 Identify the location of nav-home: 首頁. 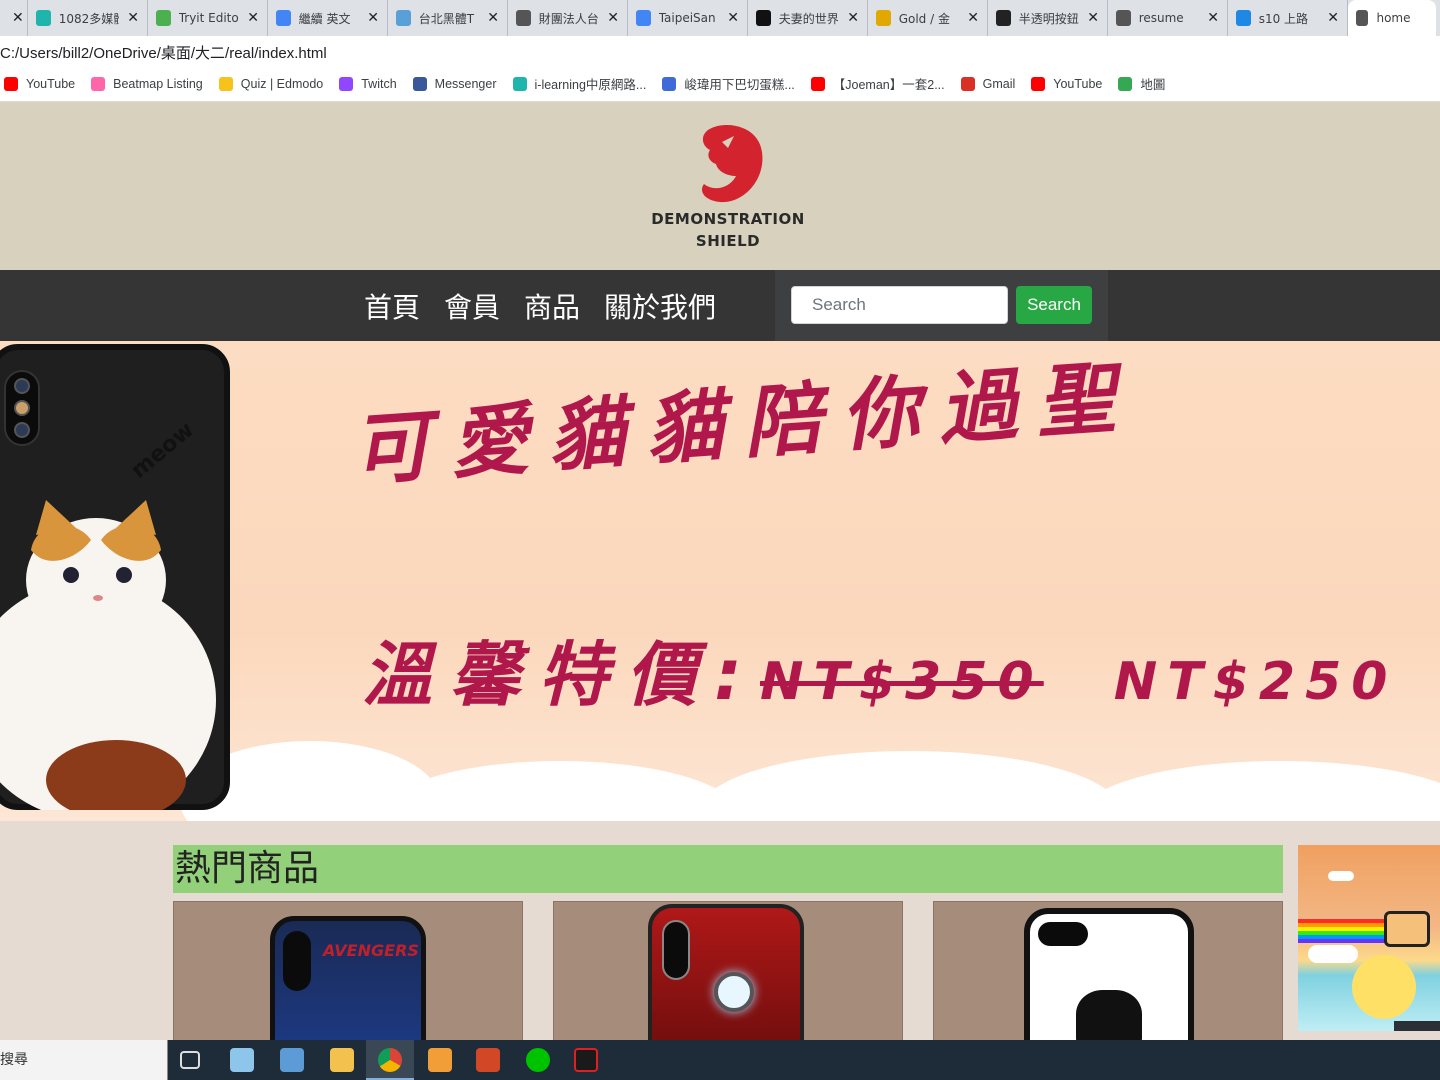
(392, 306).